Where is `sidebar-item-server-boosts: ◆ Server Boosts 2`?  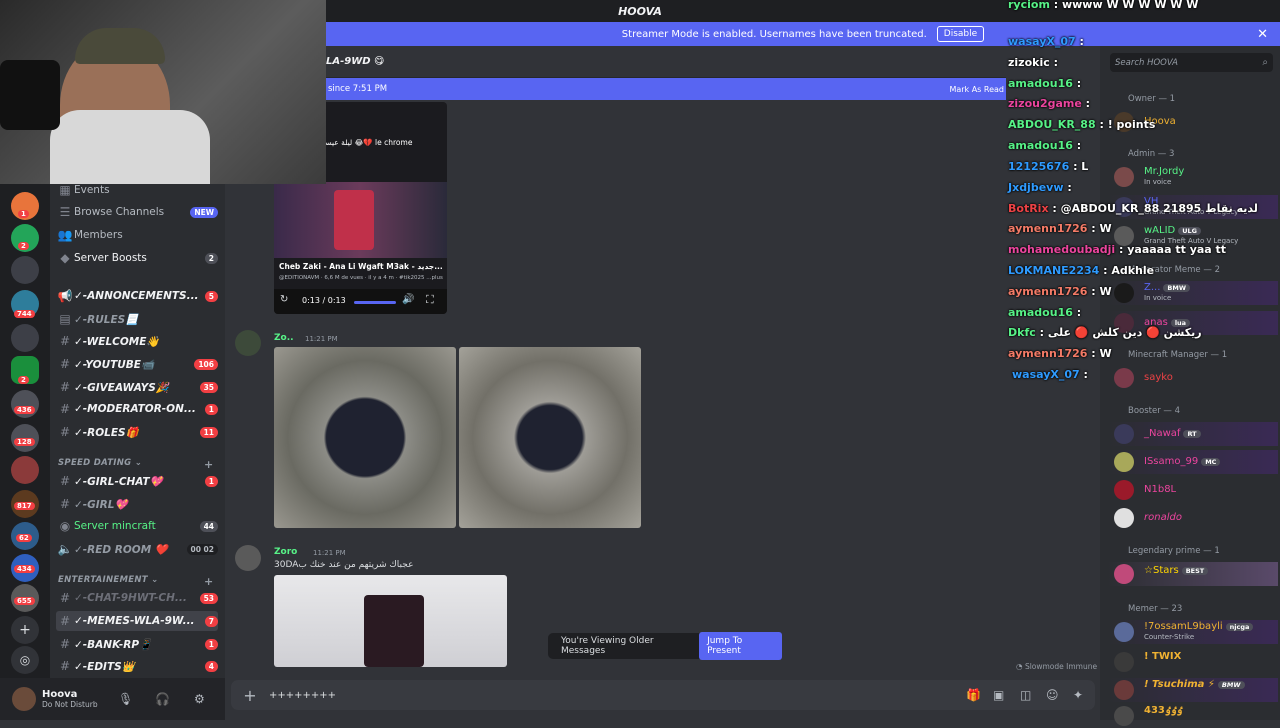 sidebar-item-server-boosts: ◆ Server Boosts 2 is located at coordinates (137, 258).